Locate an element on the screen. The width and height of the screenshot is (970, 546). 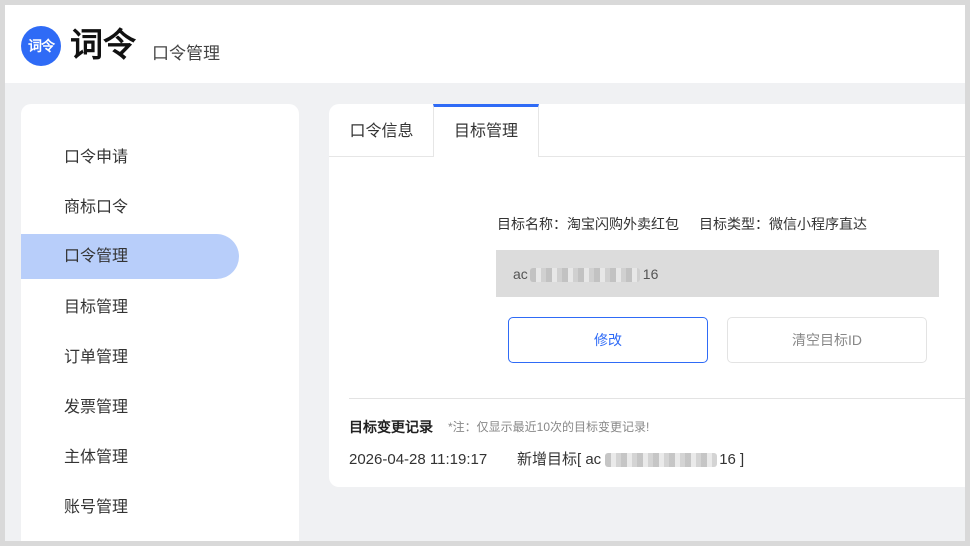
target-name-label: 目标名称： is located at coordinates (532, 224).